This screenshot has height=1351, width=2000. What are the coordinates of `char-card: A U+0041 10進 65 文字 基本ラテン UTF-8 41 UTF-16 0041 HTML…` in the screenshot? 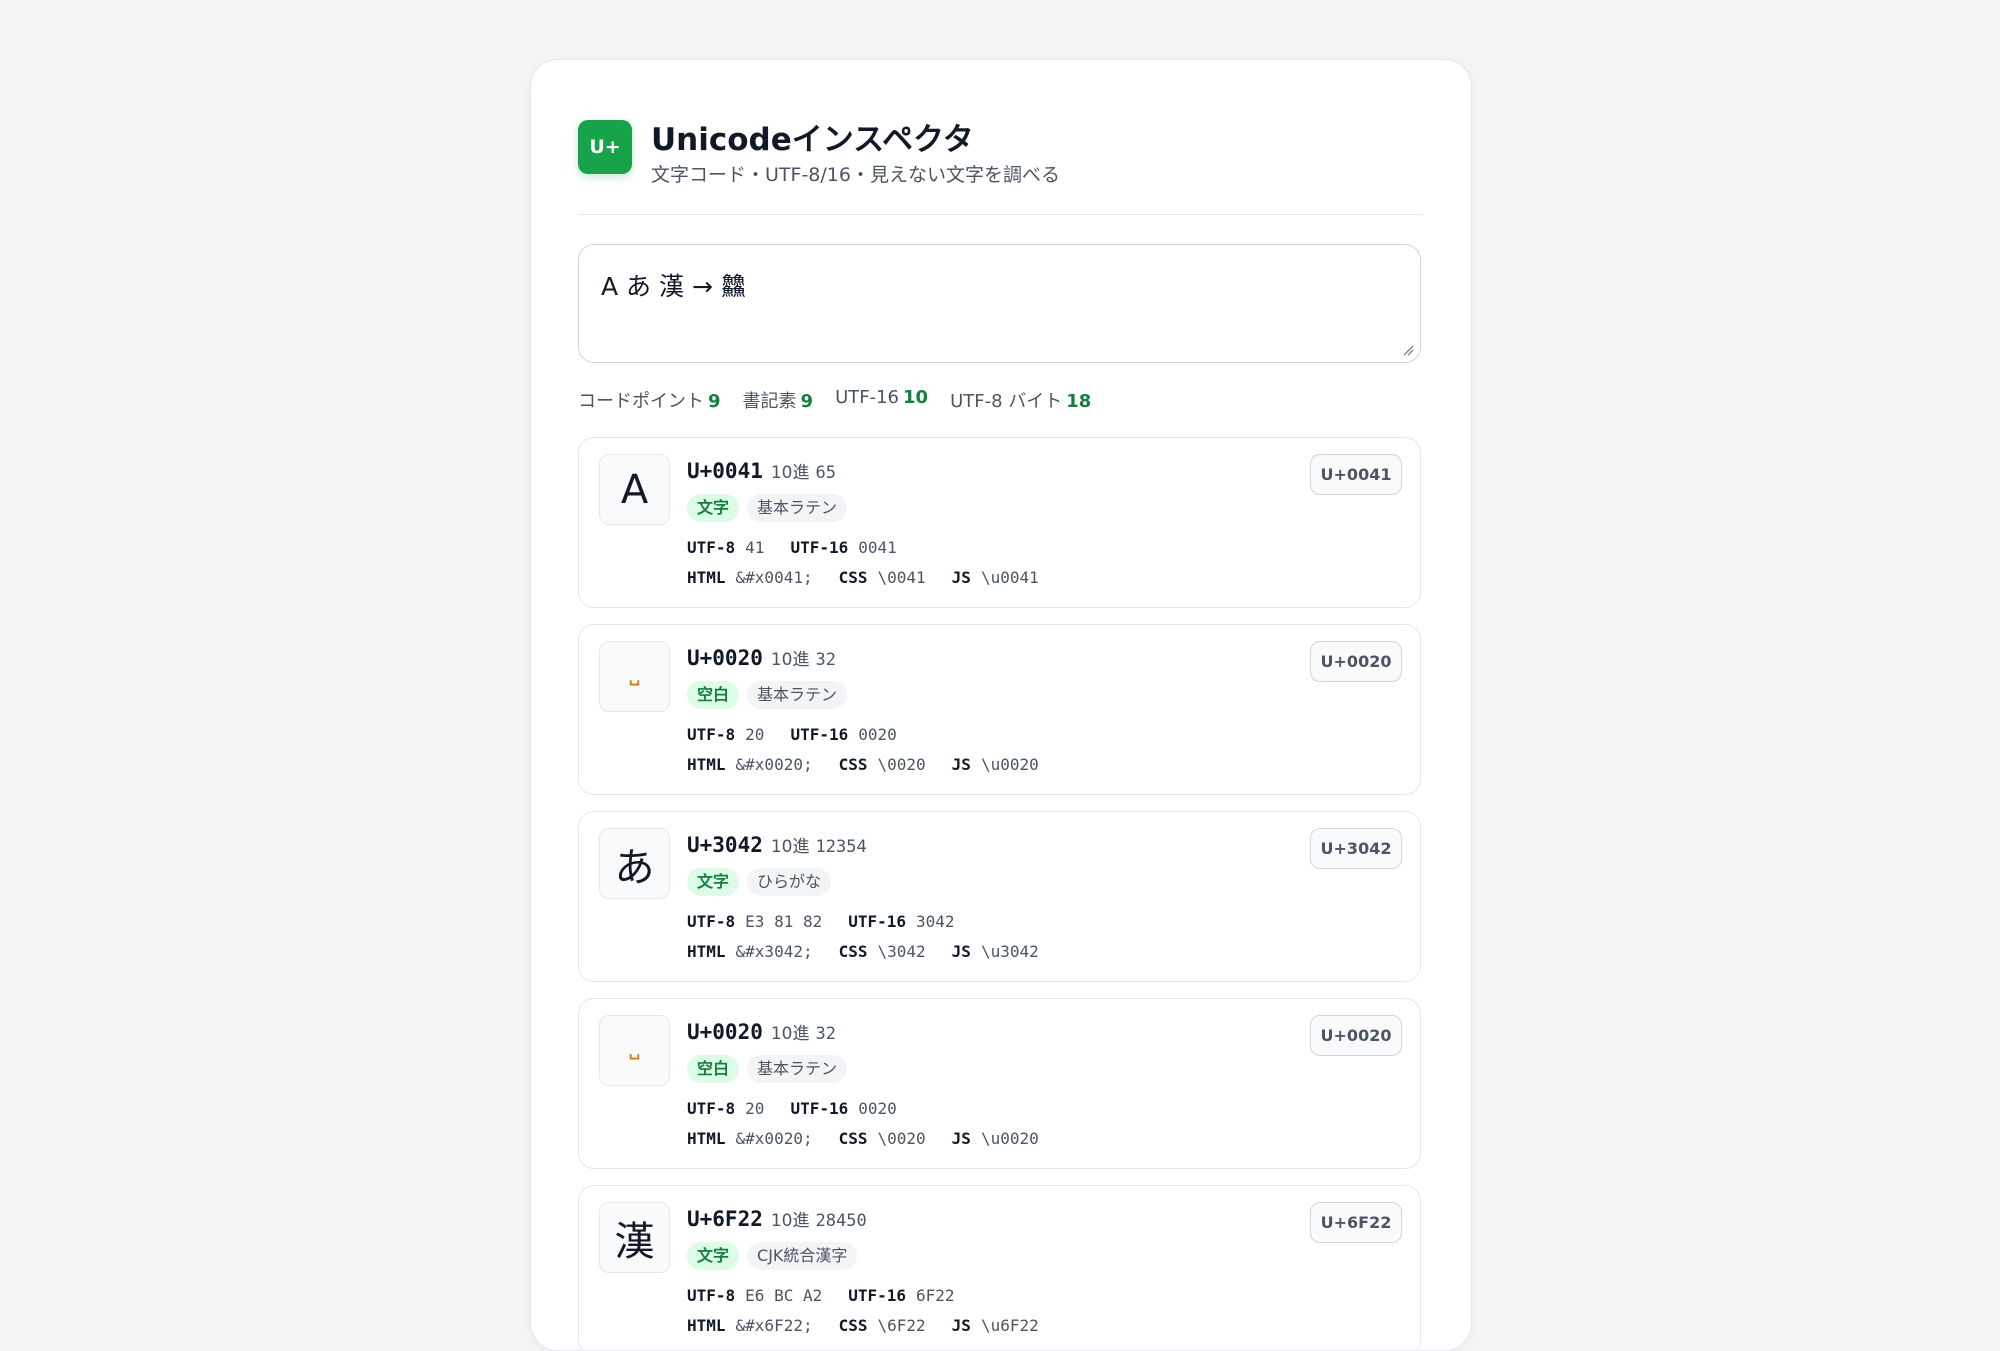 It's located at (999, 522).